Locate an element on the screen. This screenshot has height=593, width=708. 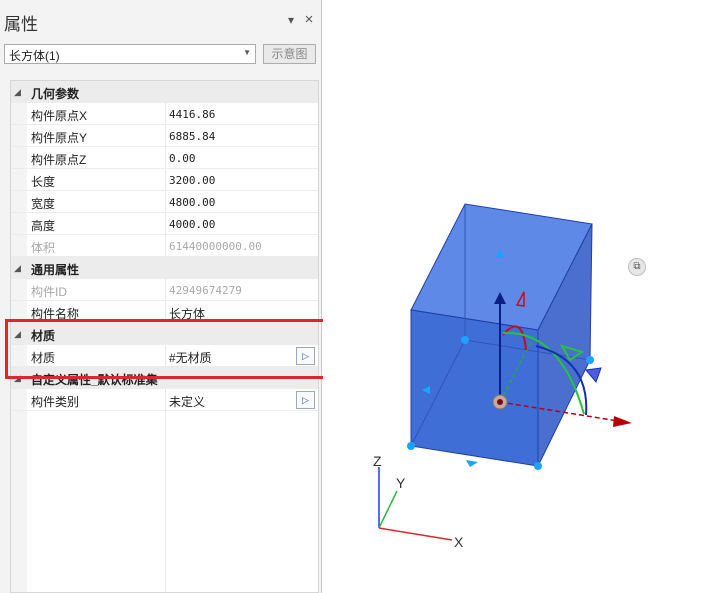
property-name: 体积 is located at coordinates (43, 248).